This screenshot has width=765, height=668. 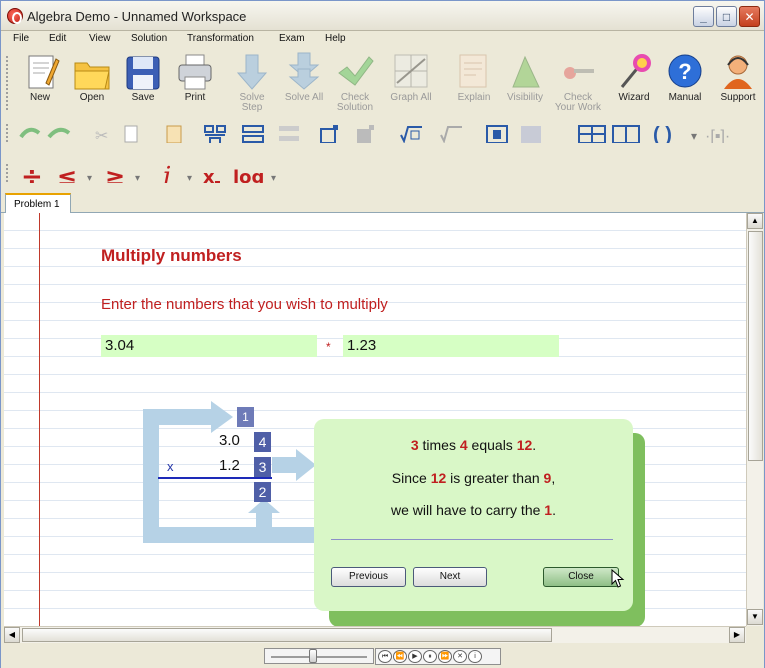 I want to click on close-popup-button: Close, so click(x=581, y=577).